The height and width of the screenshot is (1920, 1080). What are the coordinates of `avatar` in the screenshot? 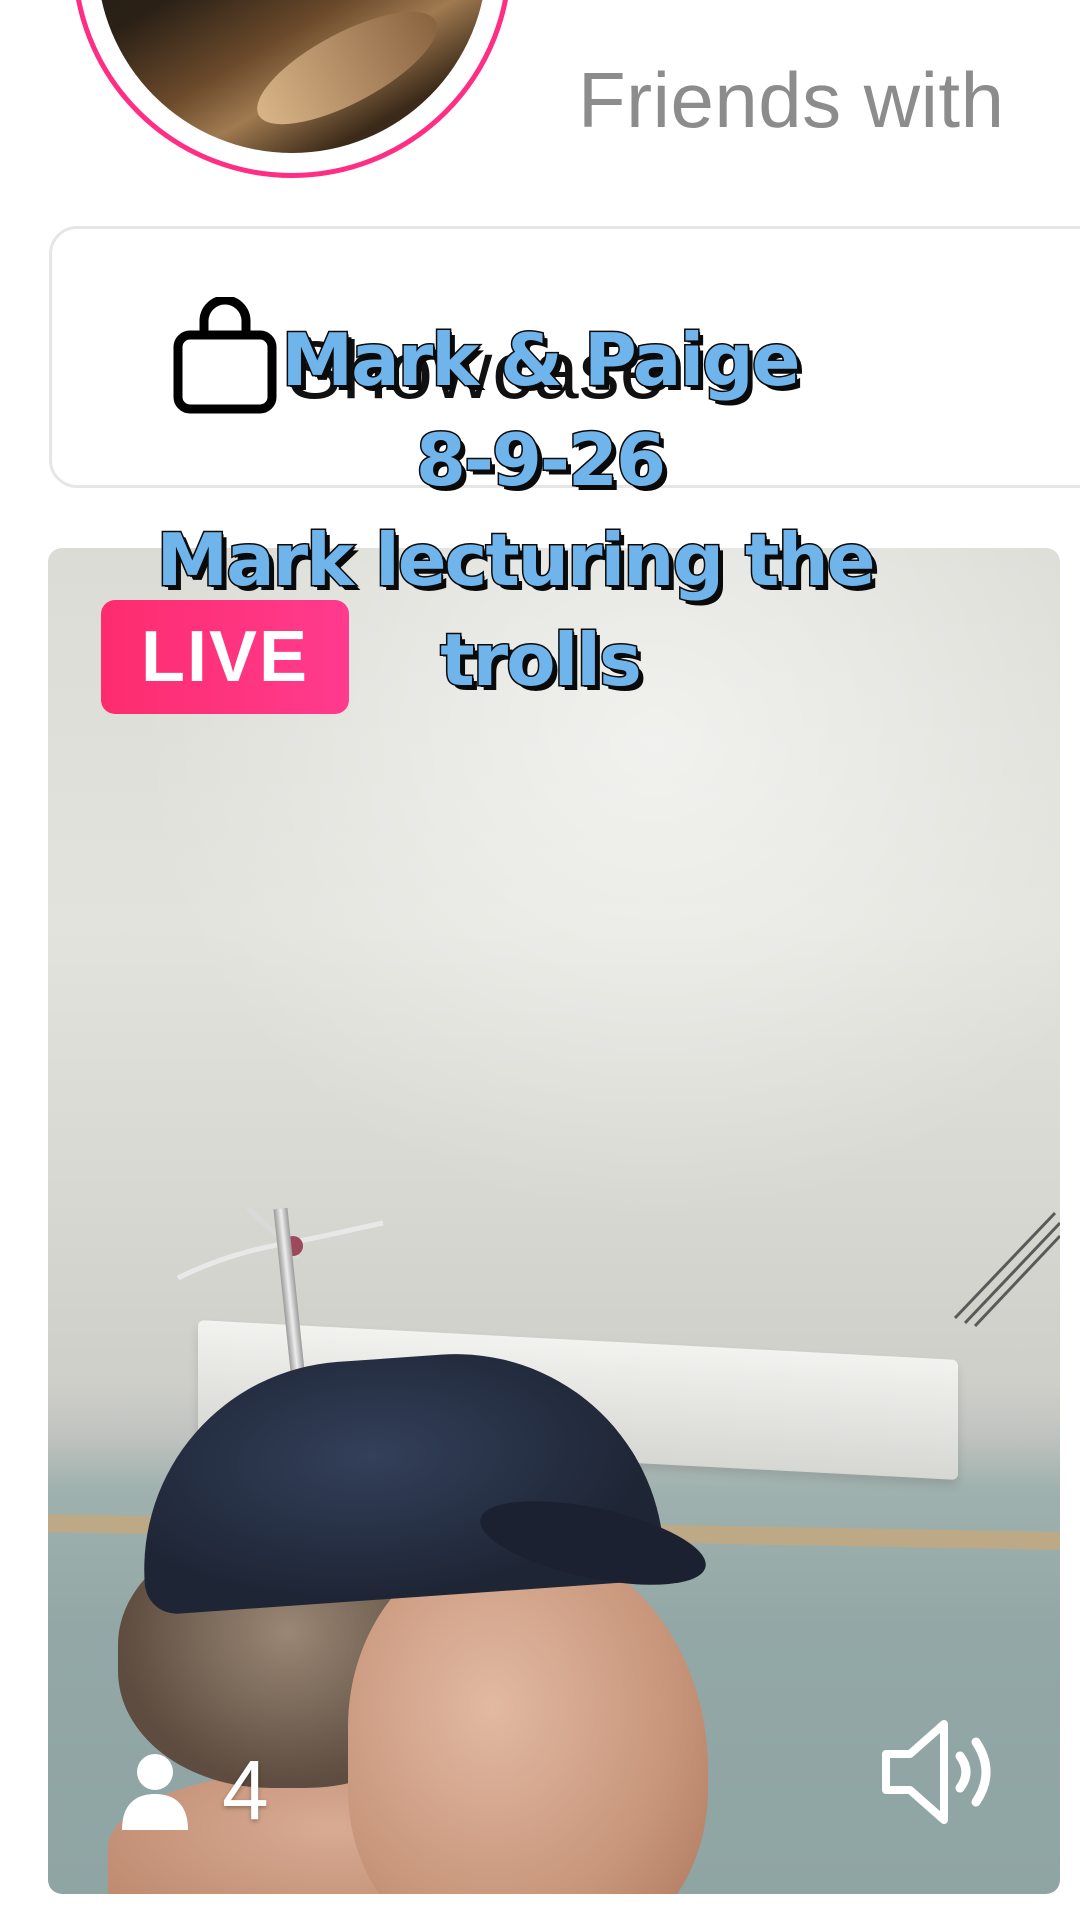 It's located at (292, 89).